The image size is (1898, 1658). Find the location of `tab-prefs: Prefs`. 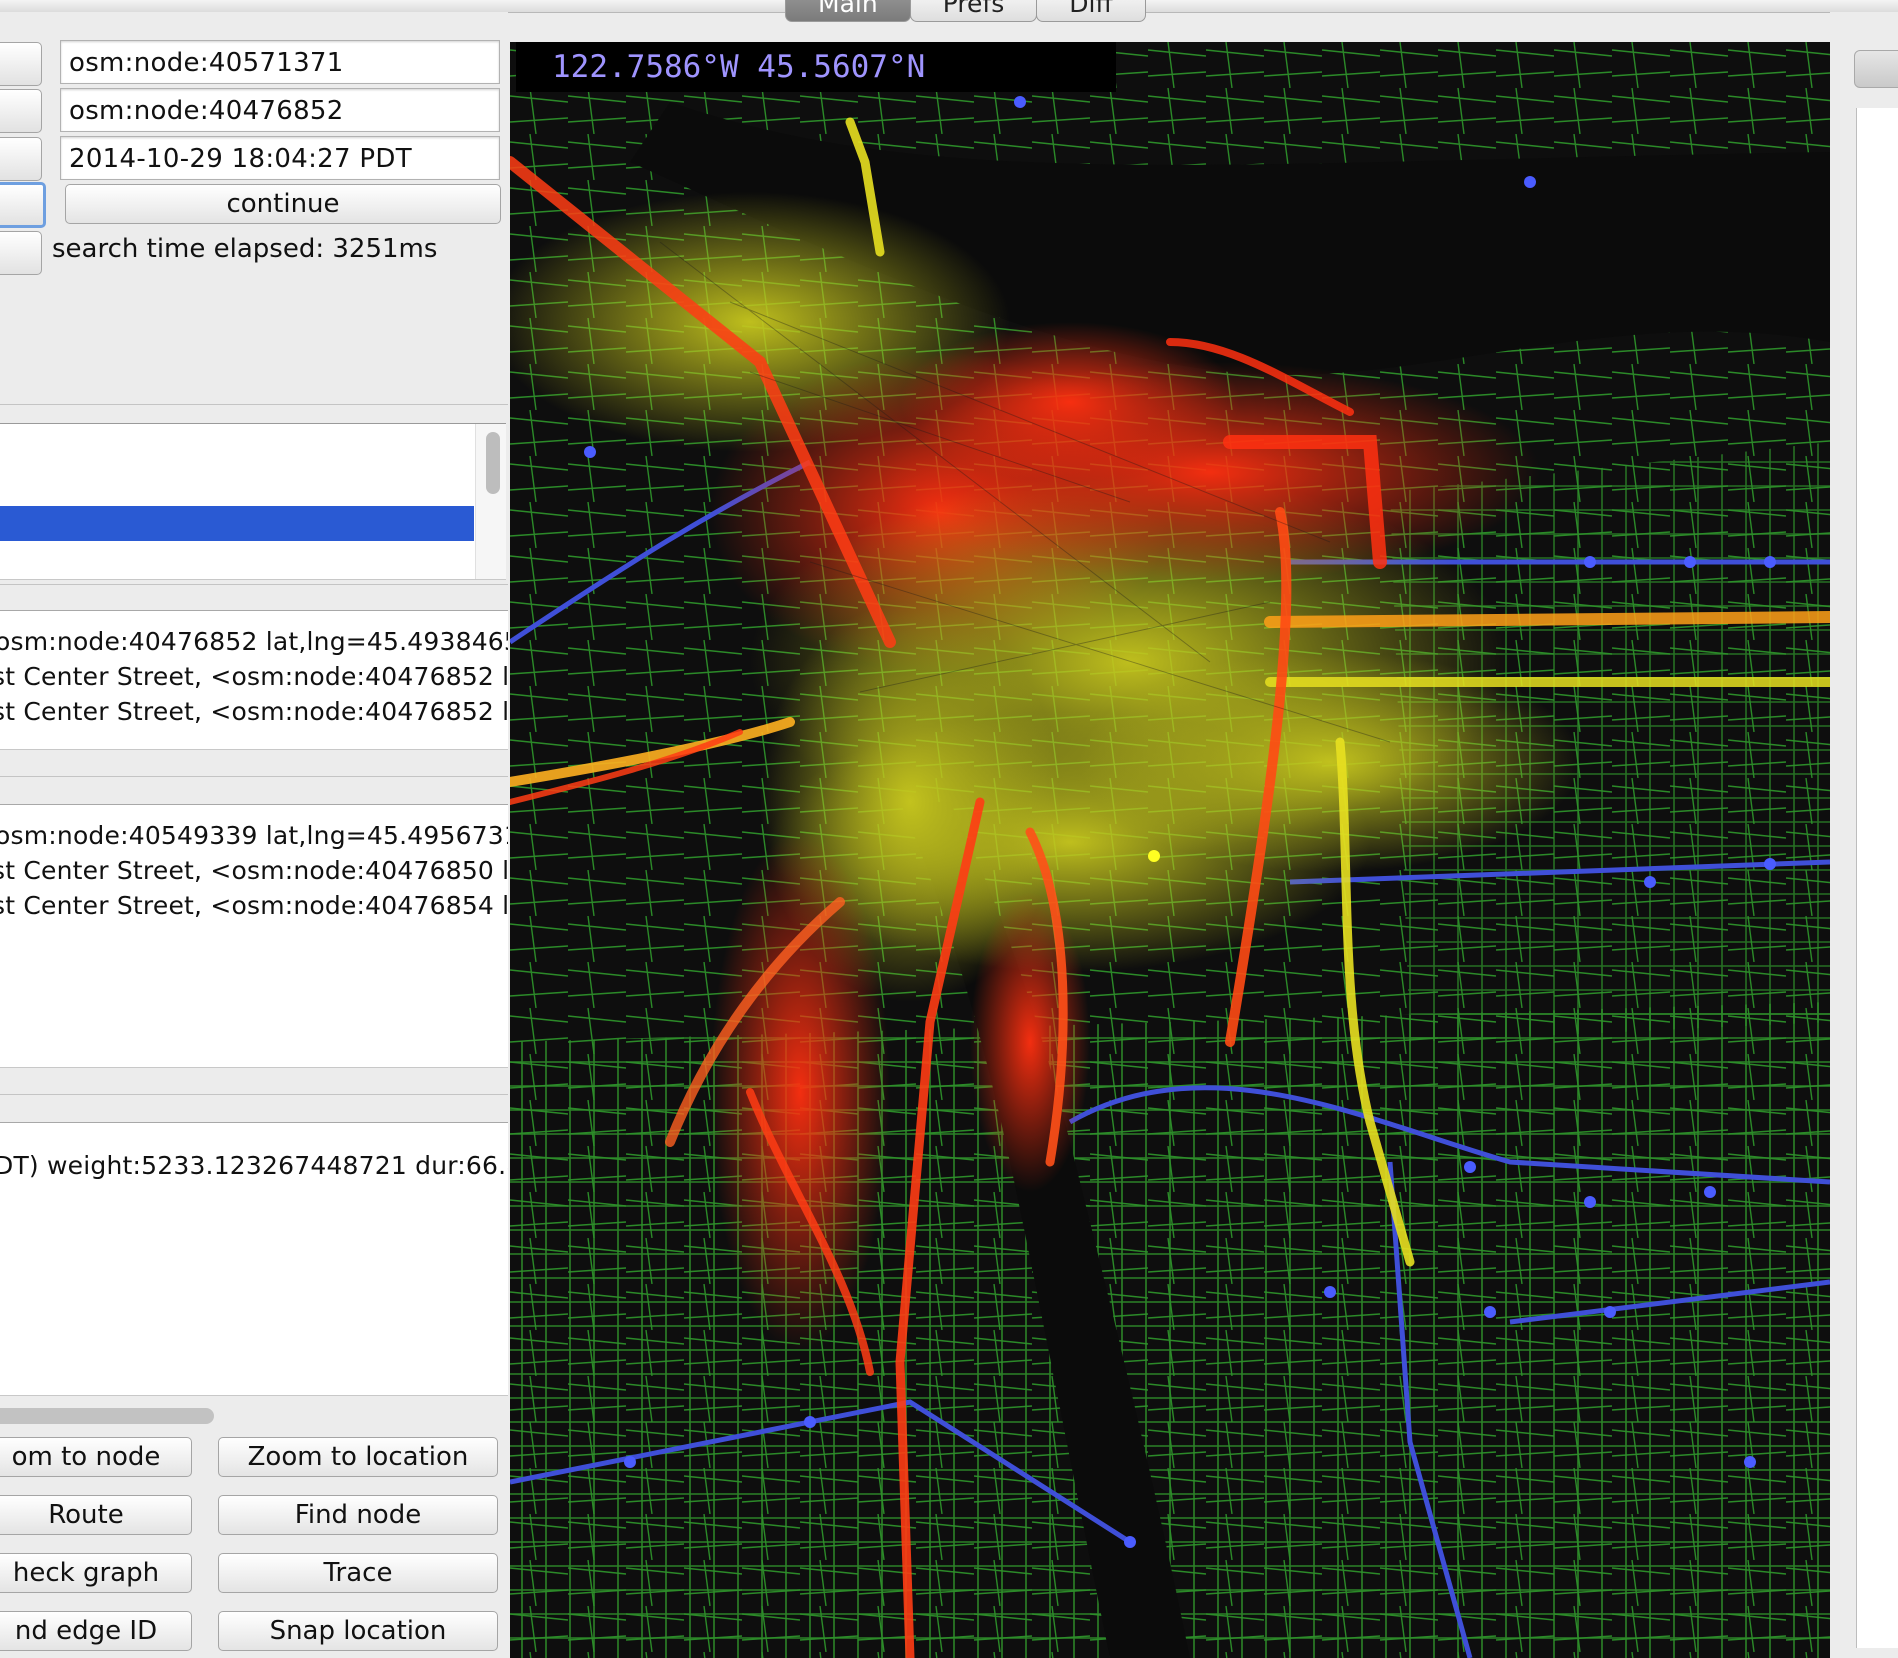

tab-prefs: Prefs is located at coordinates (973, 11).